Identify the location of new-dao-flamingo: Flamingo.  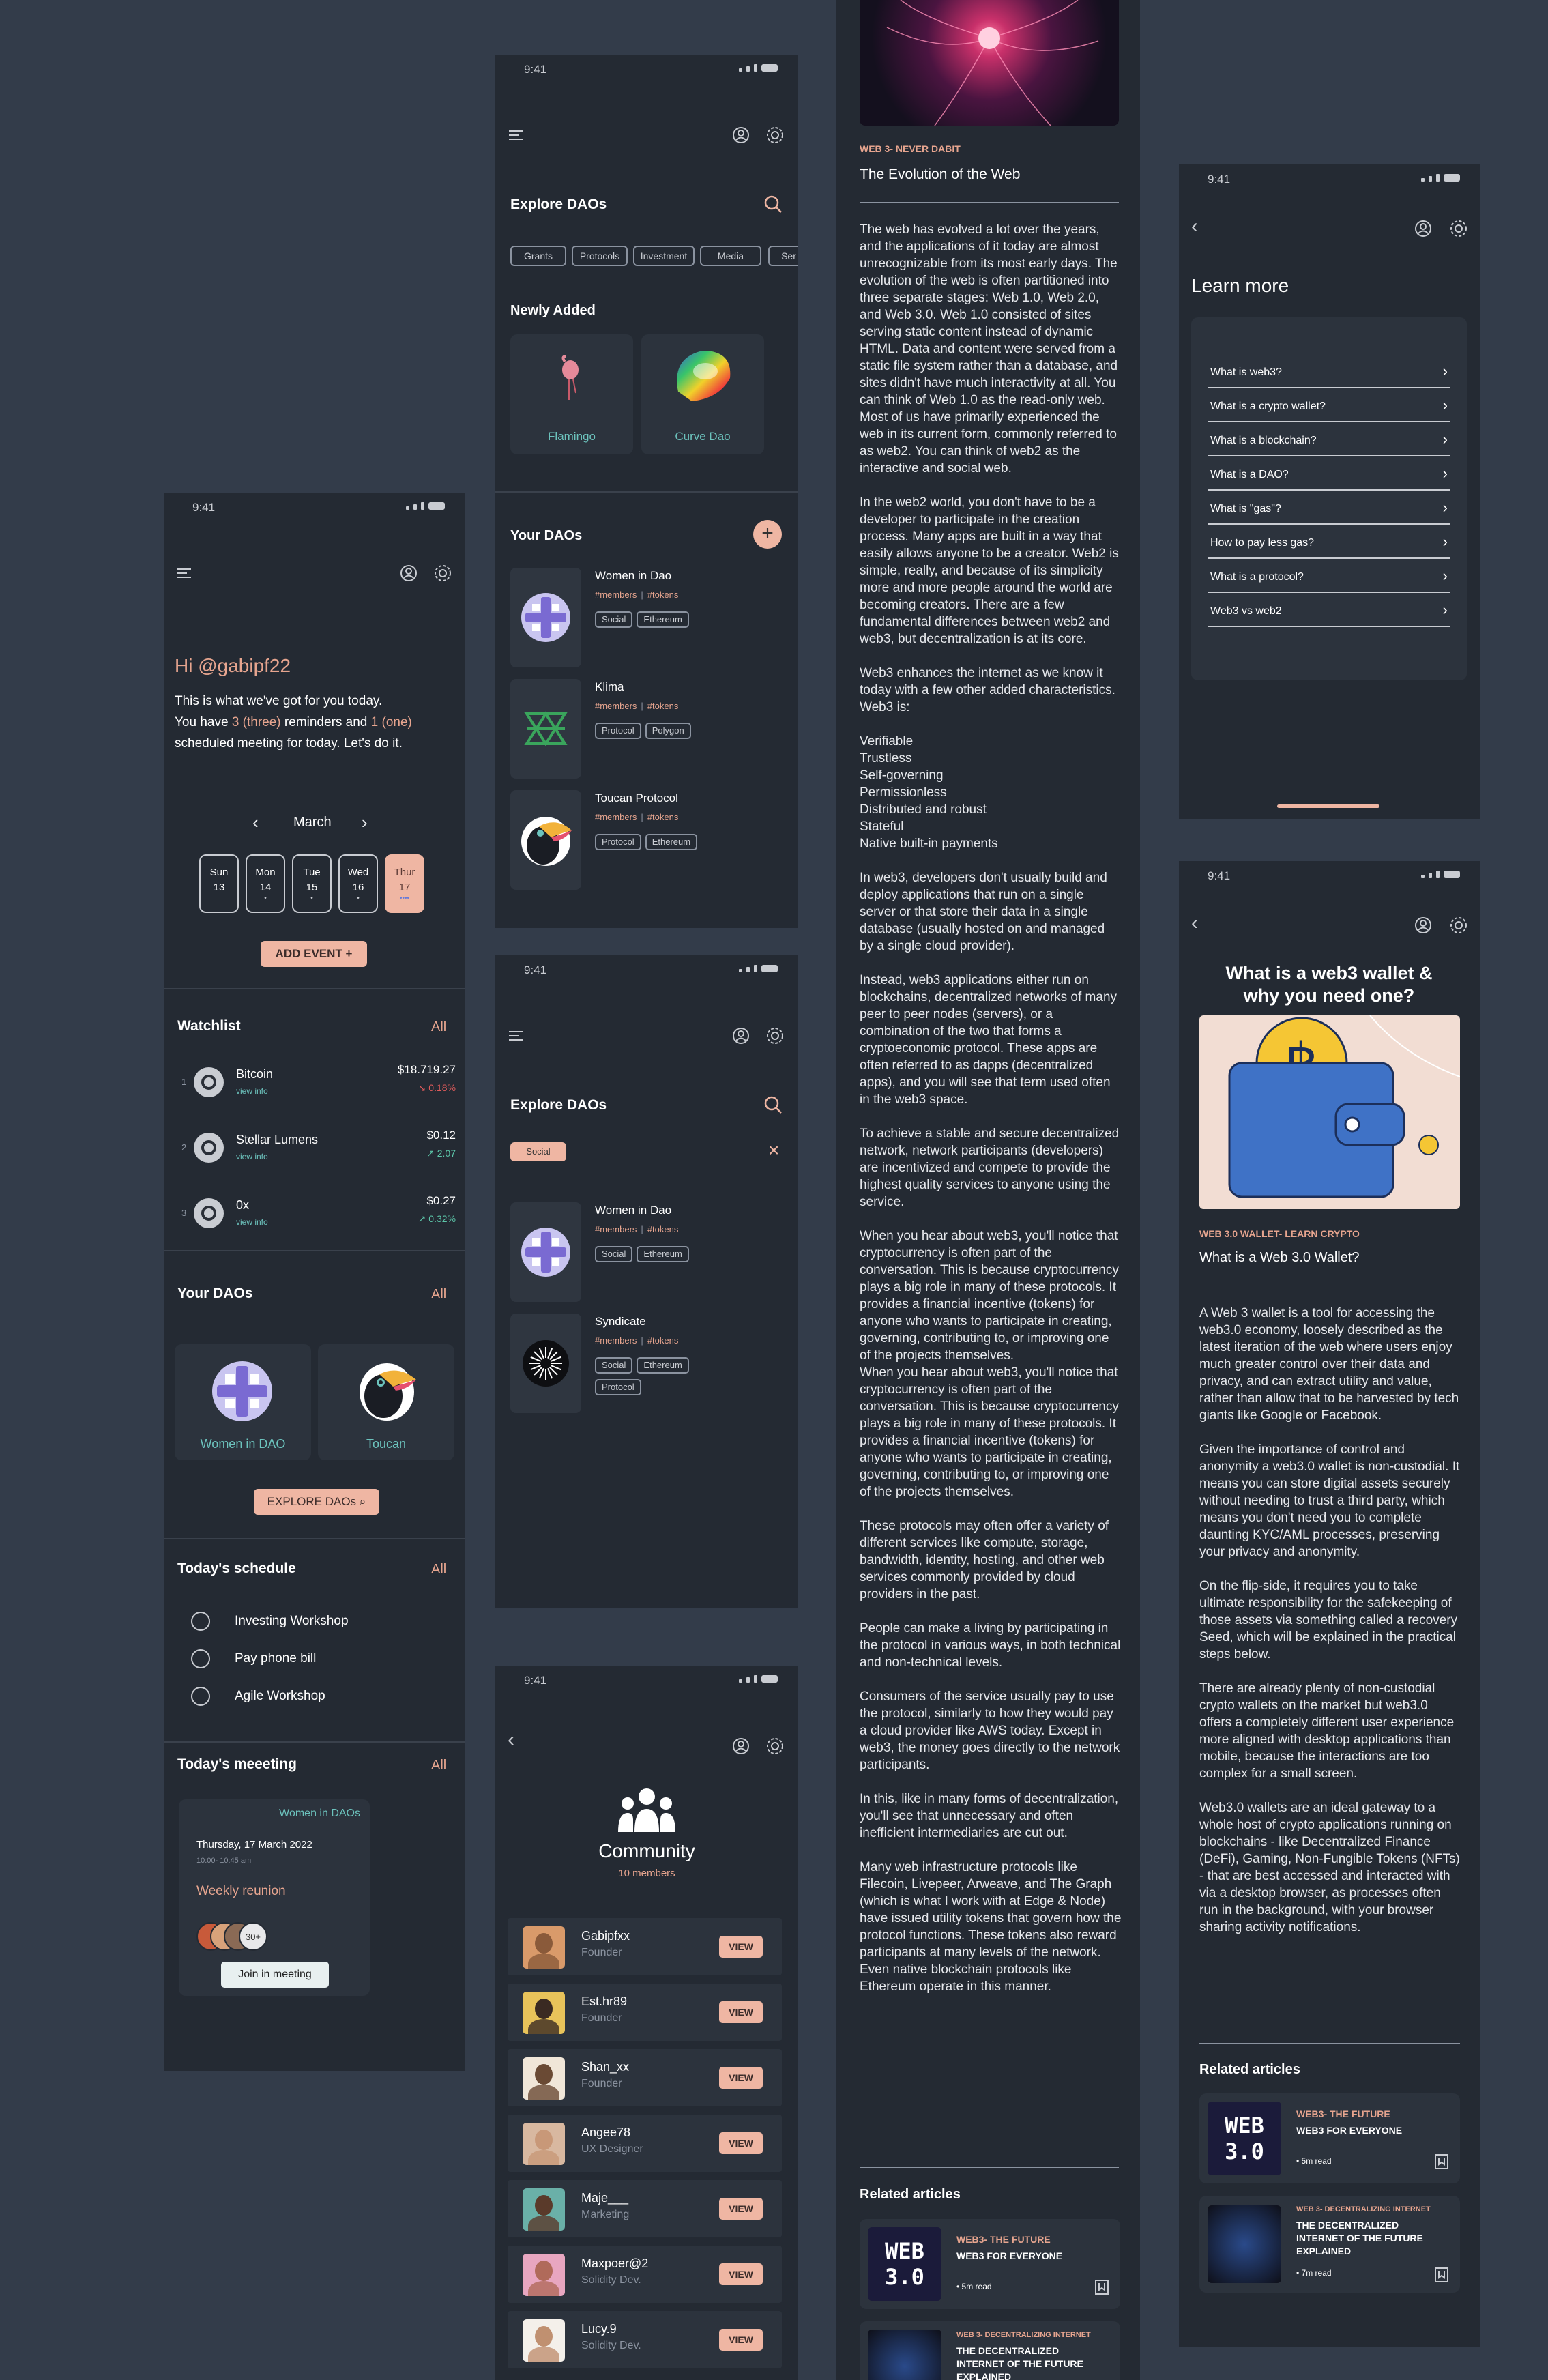
(571, 394).